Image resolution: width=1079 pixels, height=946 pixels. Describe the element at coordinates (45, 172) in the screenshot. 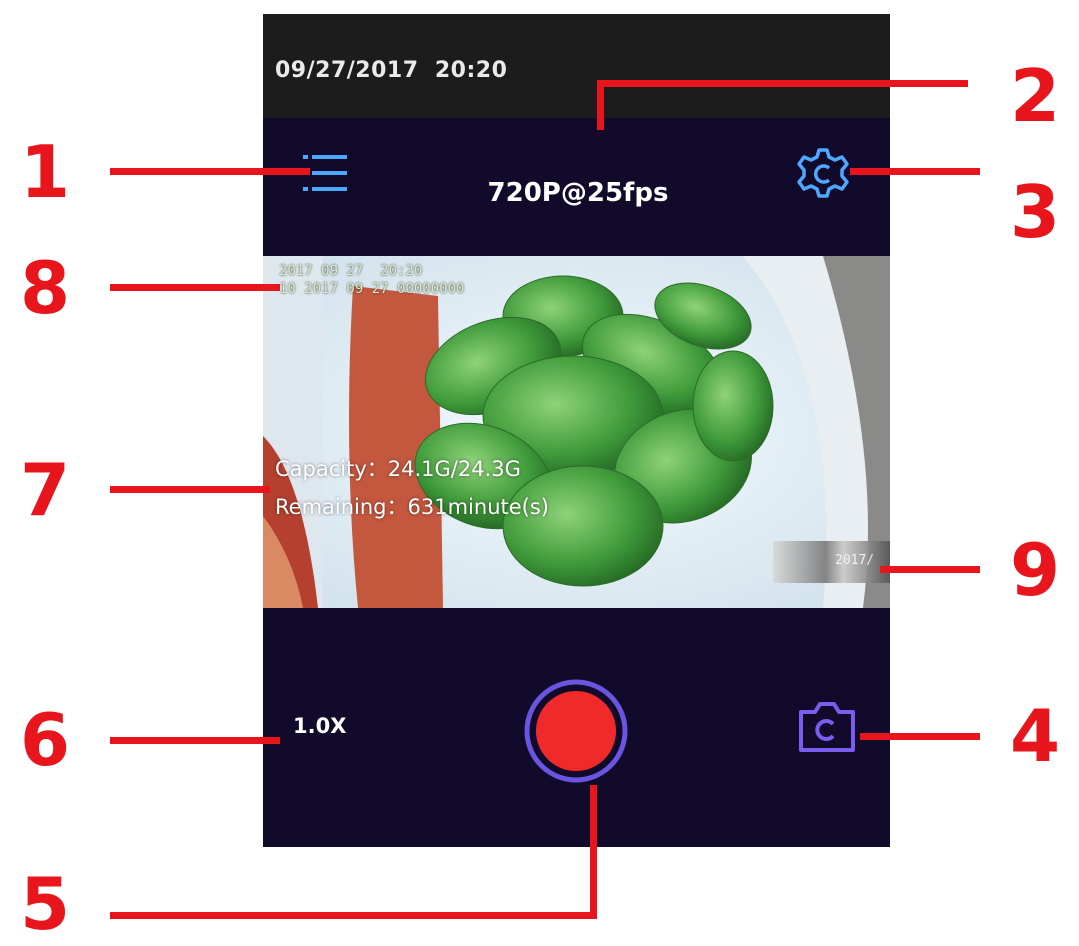

I see `callout-number-1: 1` at that location.